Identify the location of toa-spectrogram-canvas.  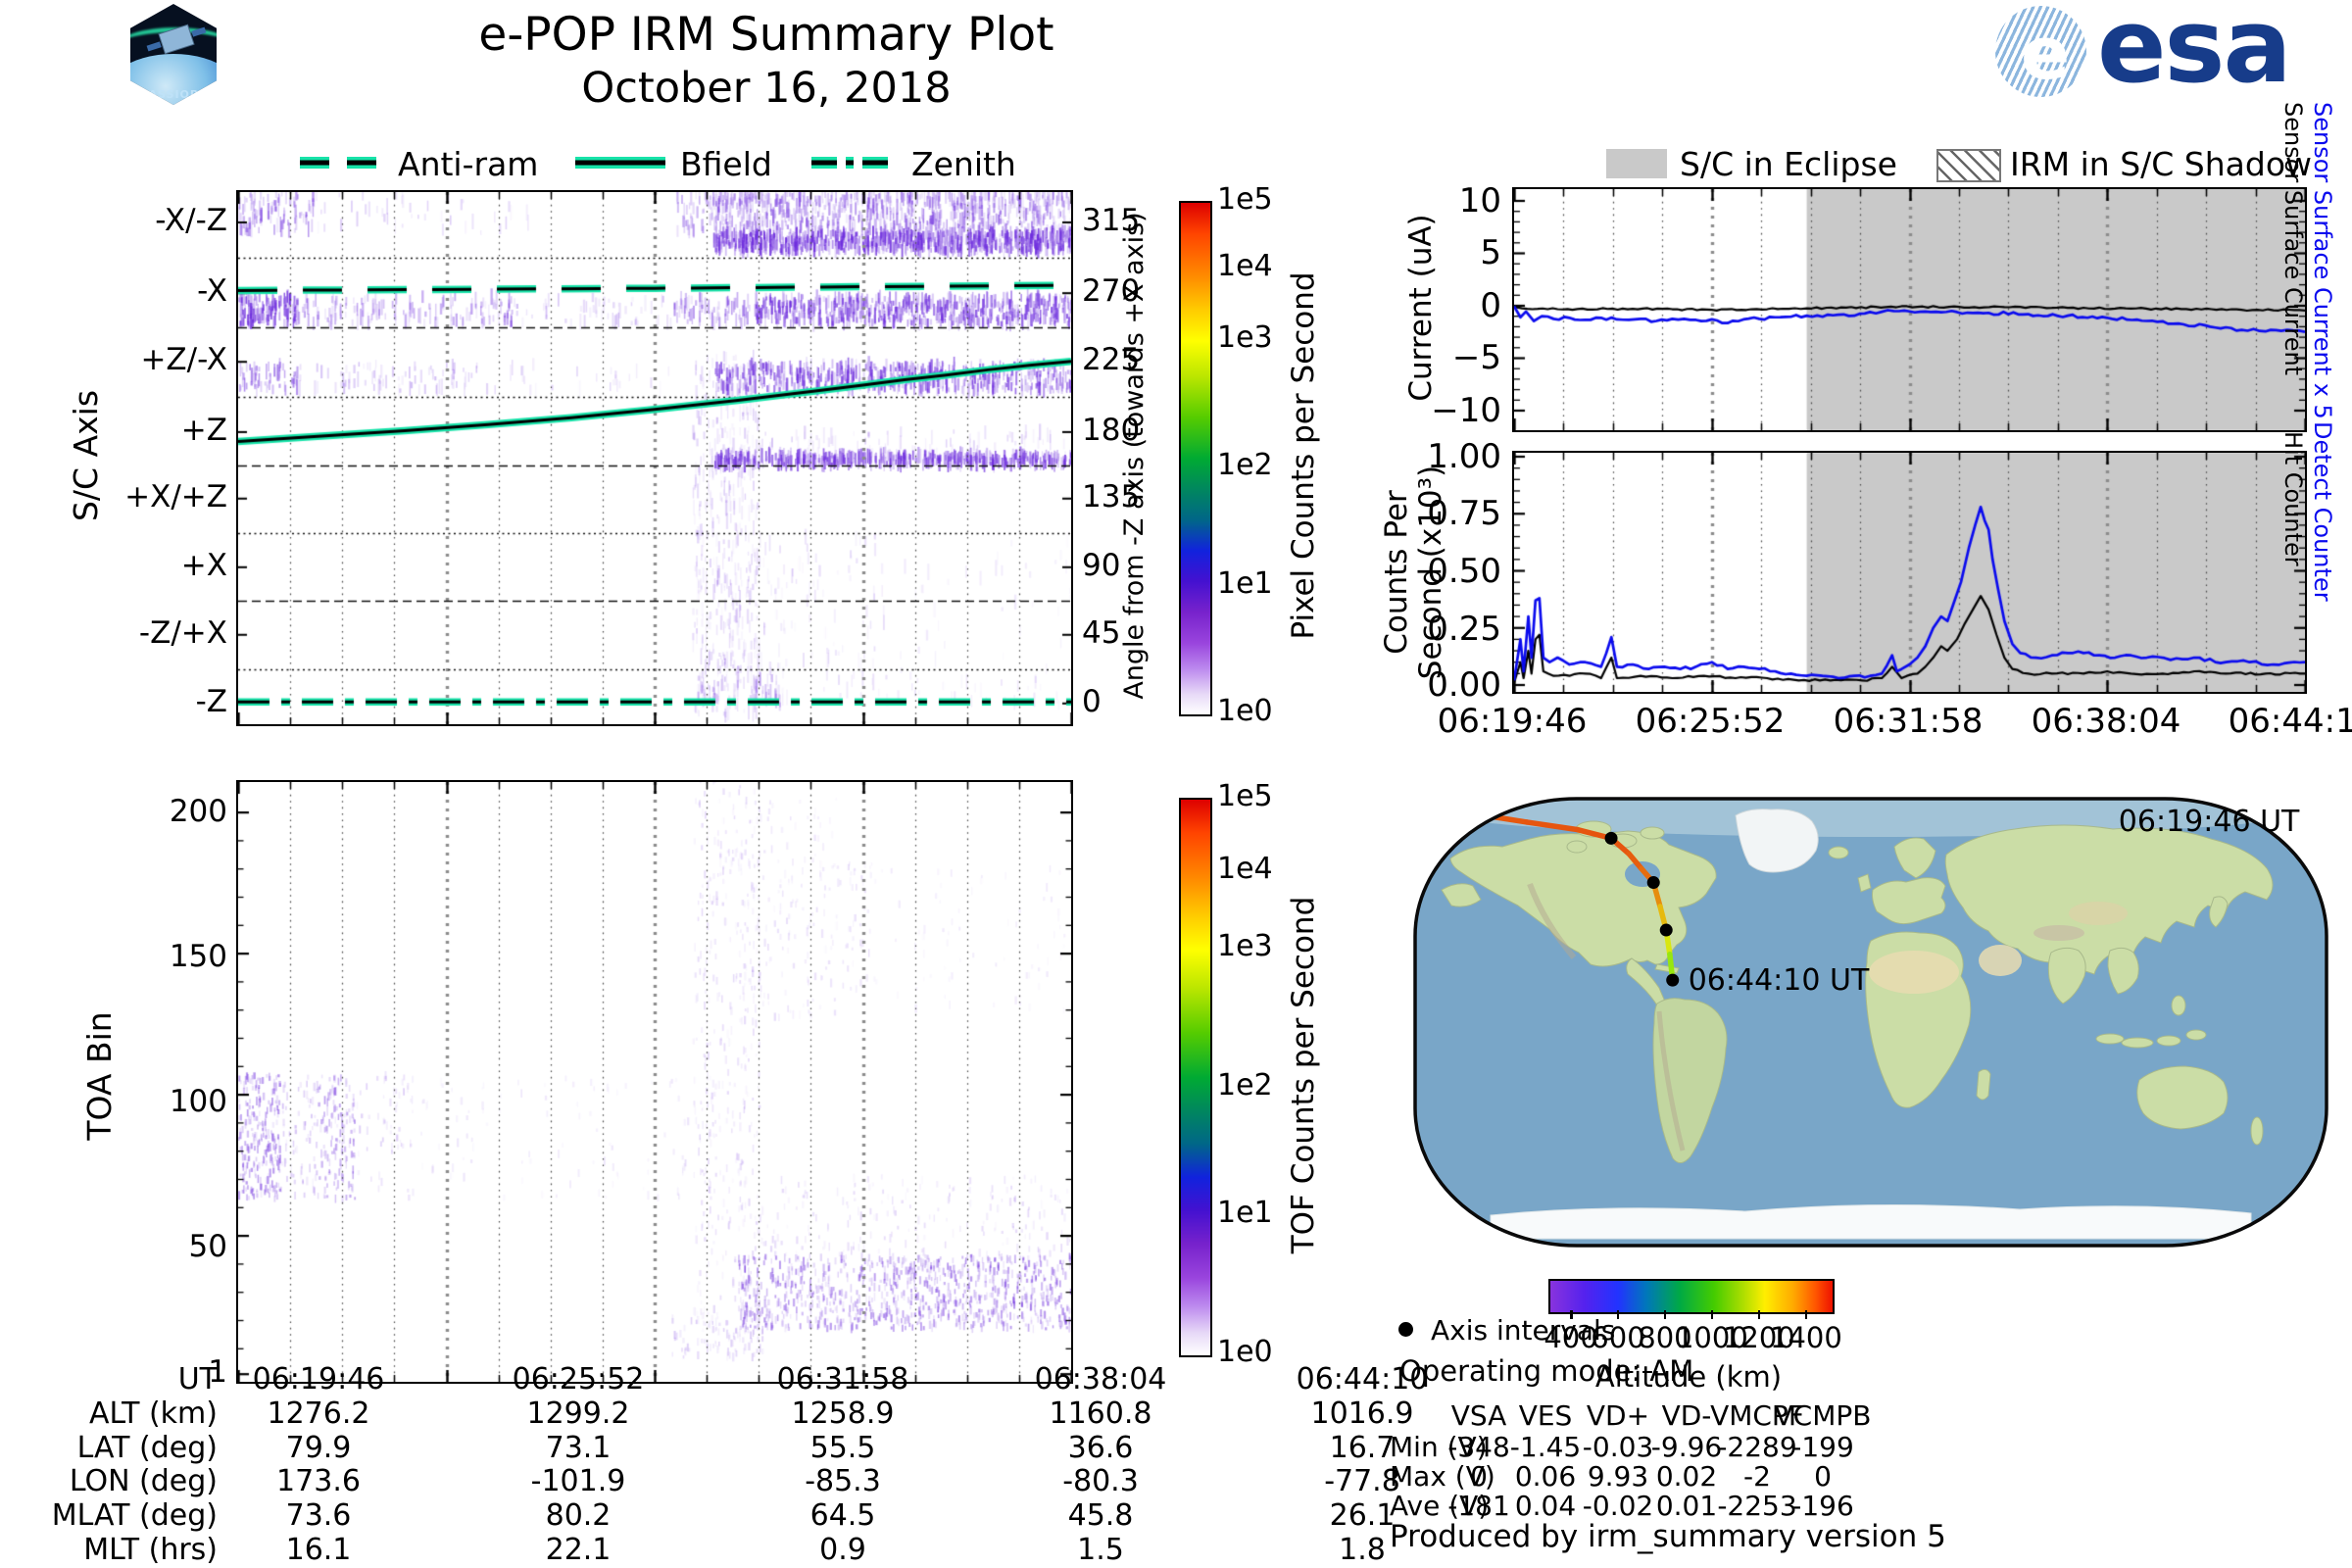
(654, 1082).